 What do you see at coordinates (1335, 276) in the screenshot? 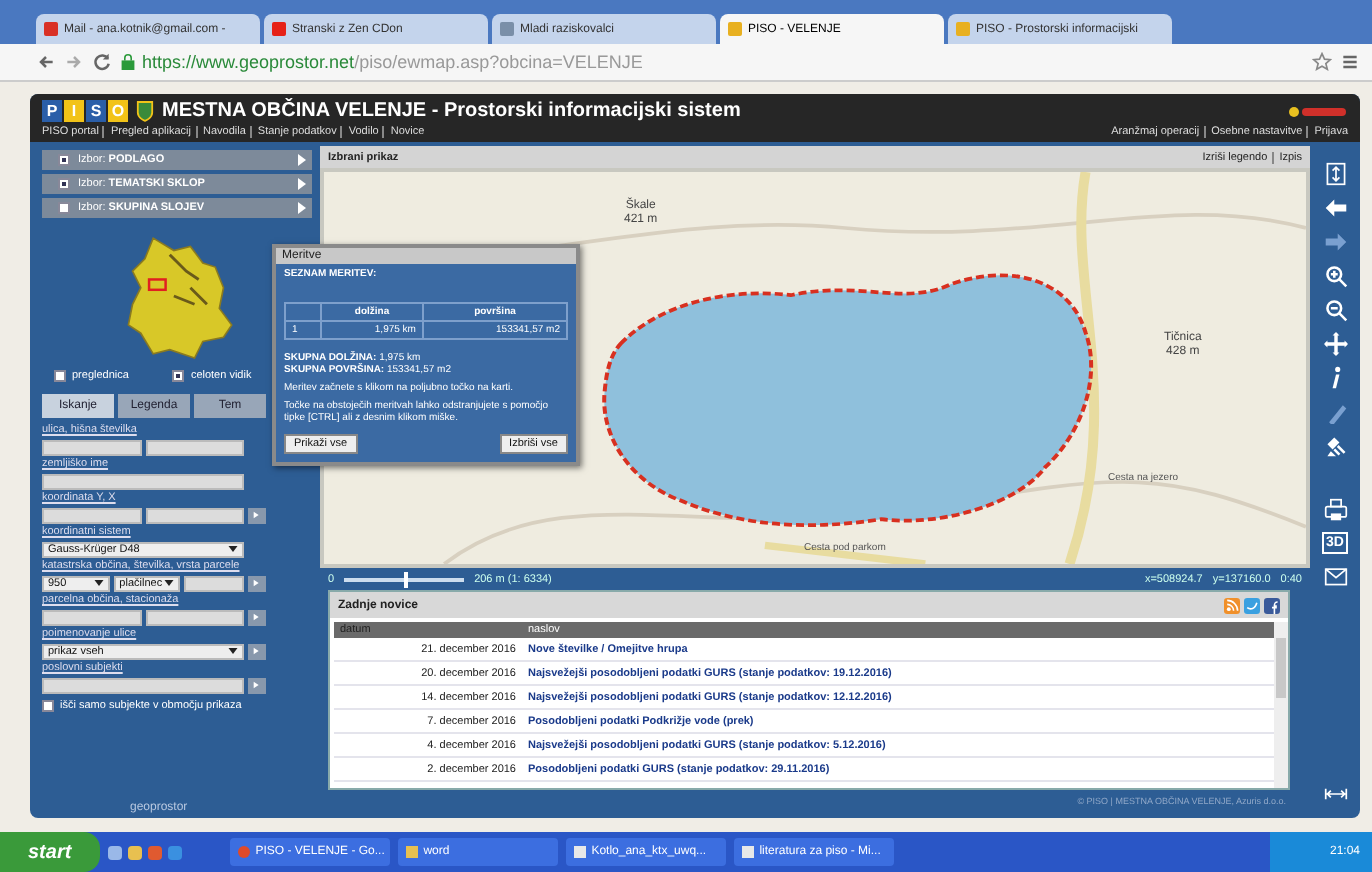
I see `zoom-in-icon` at bounding box center [1335, 276].